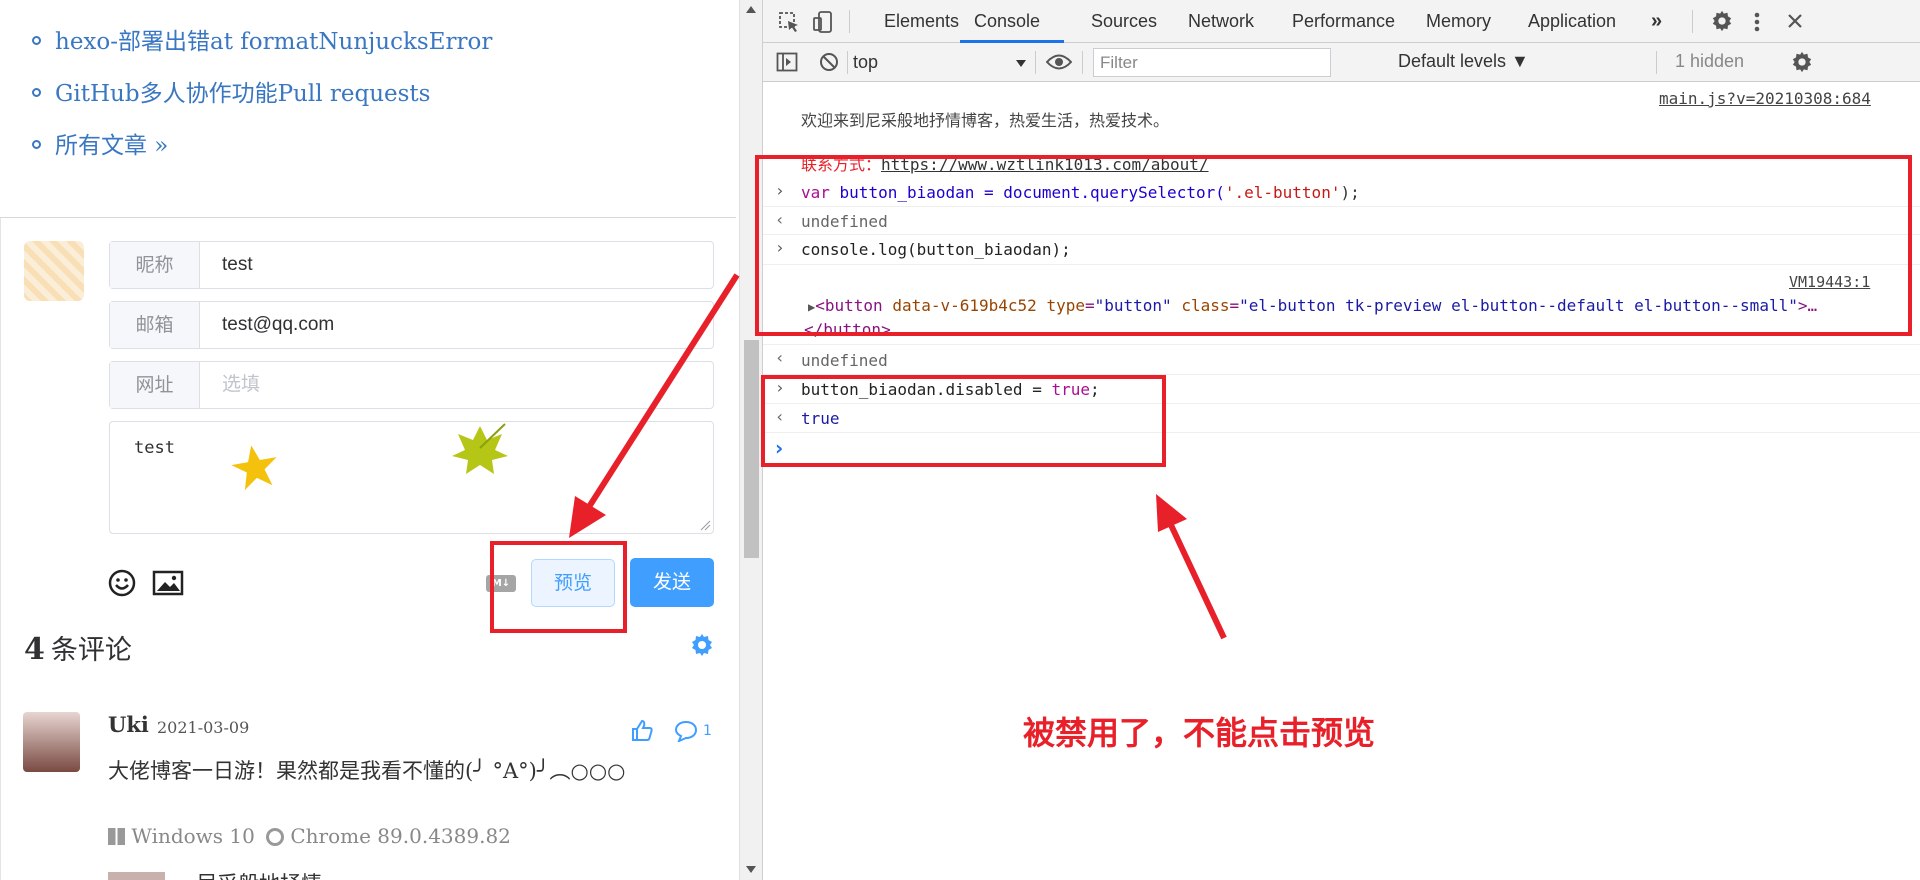 This screenshot has height=880, width=1920. I want to click on comment-text: 大佬博客一日游！果然都是我看不懂的(╯ °A°)╯︵○○○, so click(367, 771).